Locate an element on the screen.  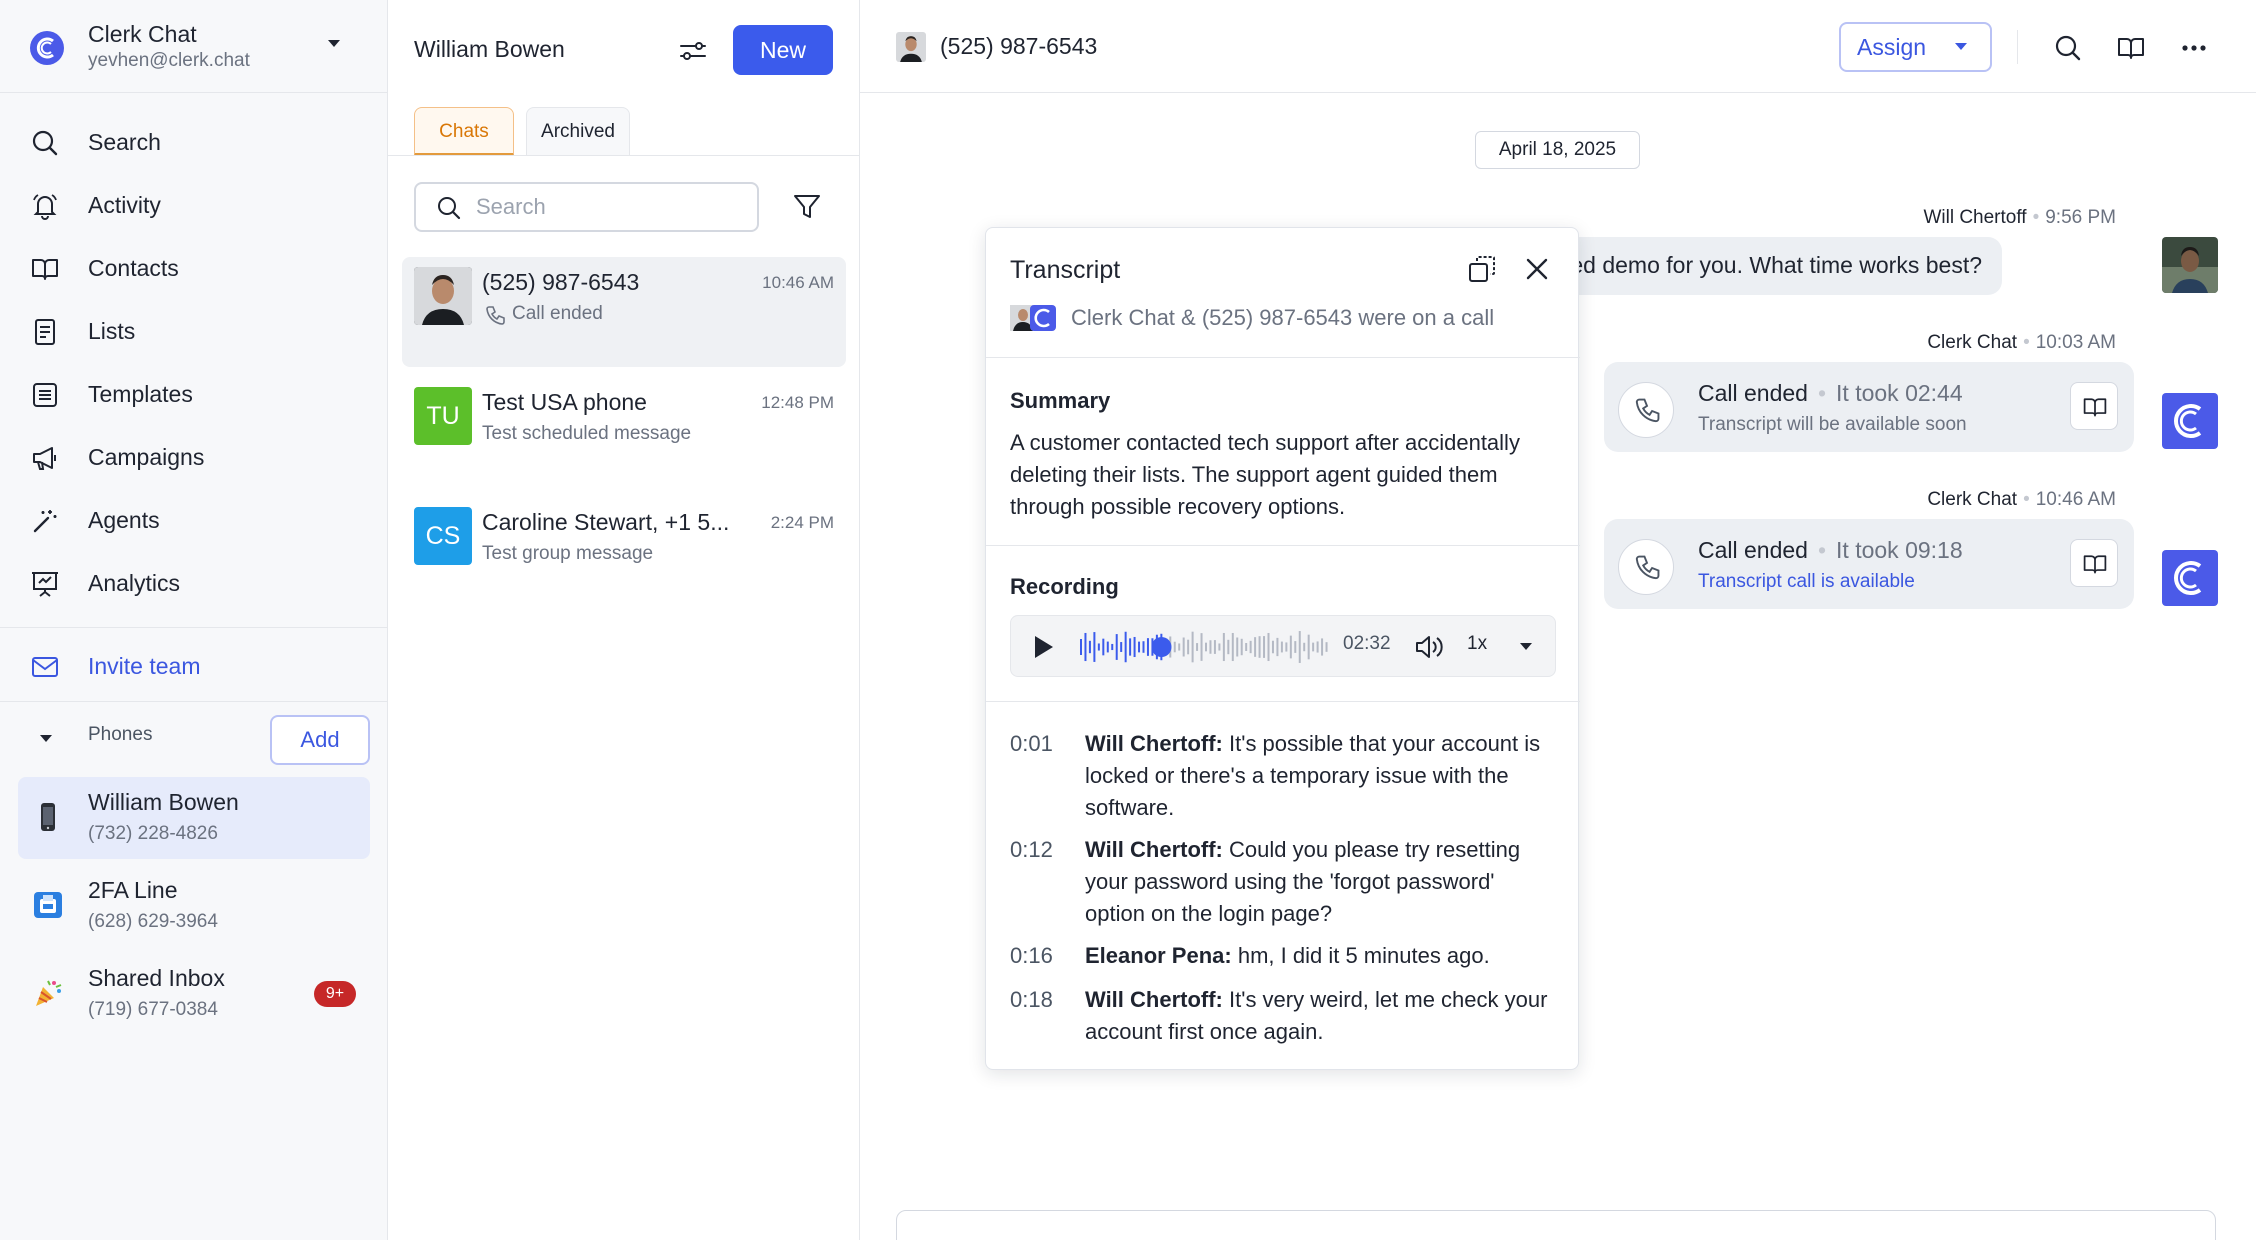
invite-team-link: Invite team is located at coordinates (194, 665).